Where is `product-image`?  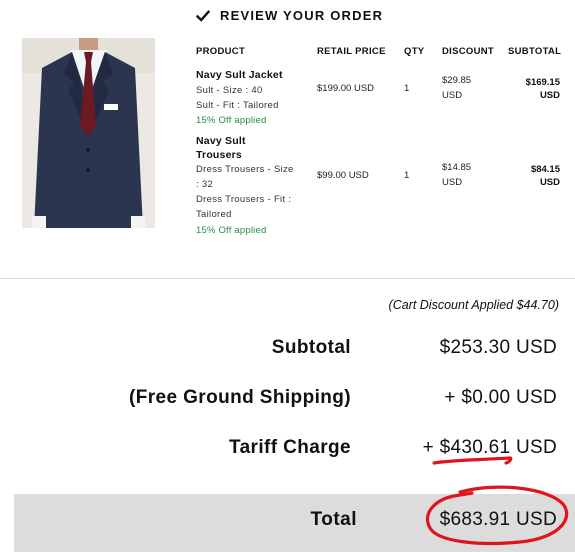
product-image is located at coordinates (88, 133).